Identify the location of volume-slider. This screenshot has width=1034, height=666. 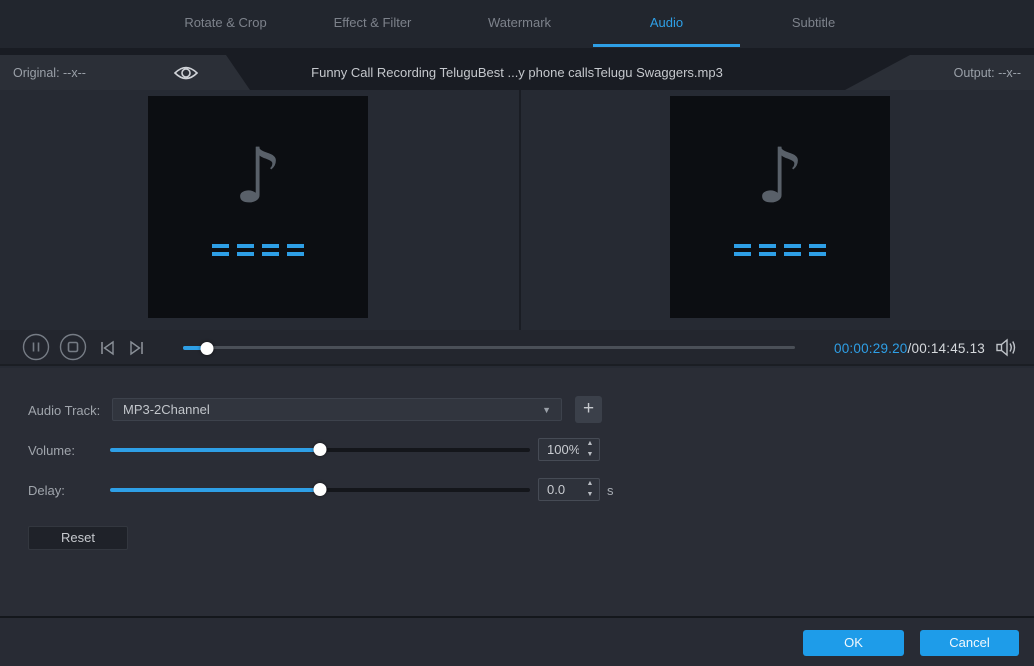
(320, 449).